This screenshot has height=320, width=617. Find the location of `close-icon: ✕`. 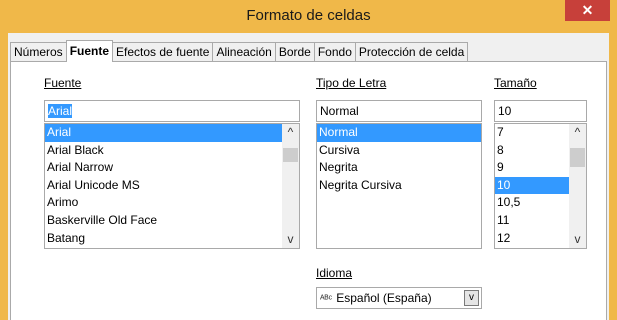

close-icon: ✕ is located at coordinates (587, 10).